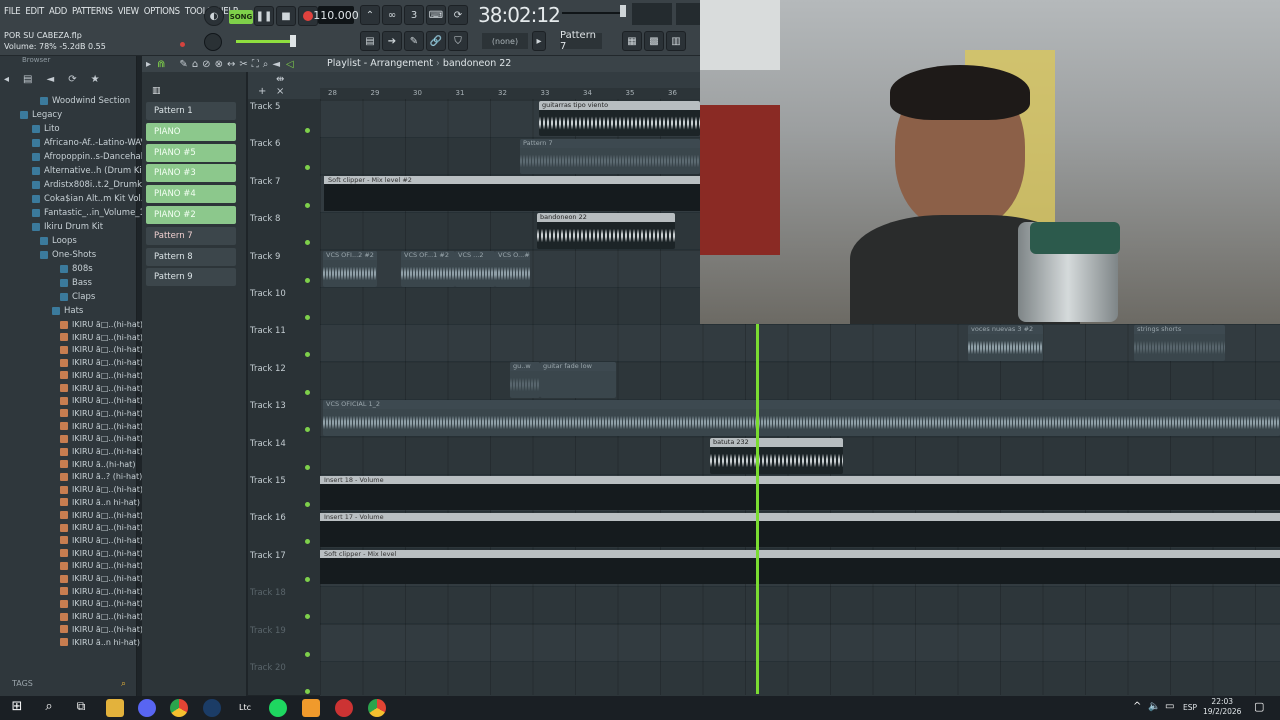 The image size is (1280, 720). Describe the element at coordinates (191, 235) in the screenshot. I see `channel-button: Pattern 7` at that location.